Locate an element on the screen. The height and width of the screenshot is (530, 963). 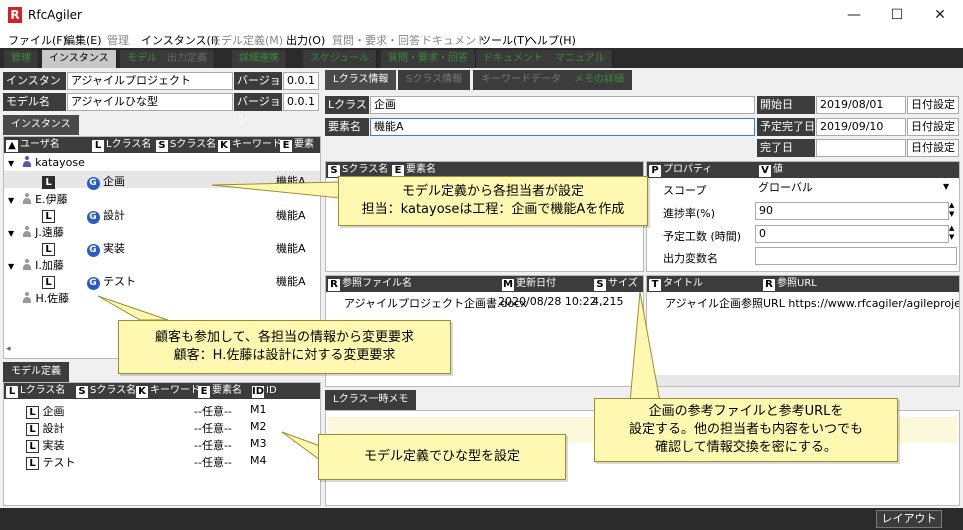
start-date-field: 2019/08/01 is located at coordinates (861, 105).